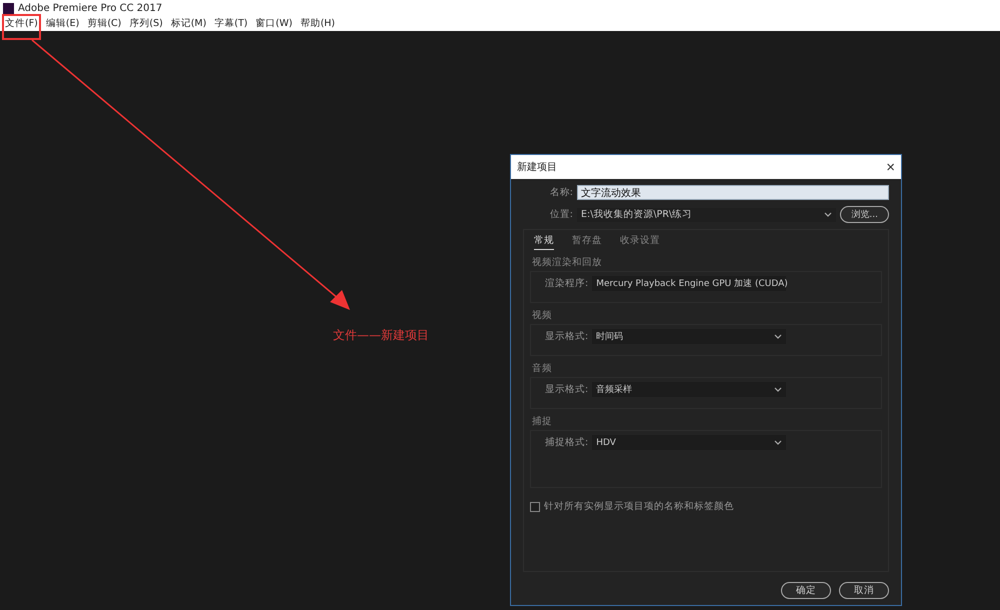 The image size is (1000, 610). Describe the element at coordinates (636, 214) in the screenshot. I see `dropdown-value: E:\我收集的资源\PR\练习` at that location.